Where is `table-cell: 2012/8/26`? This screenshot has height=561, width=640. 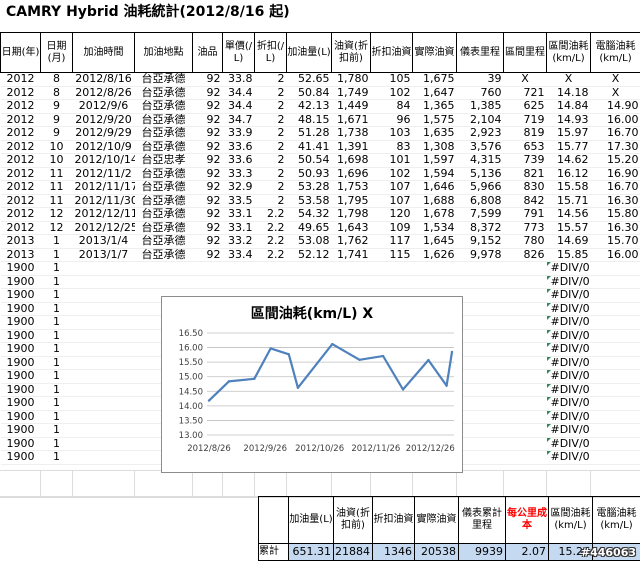 table-cell: 2012/8/26 is located at coordinates (103, 93).